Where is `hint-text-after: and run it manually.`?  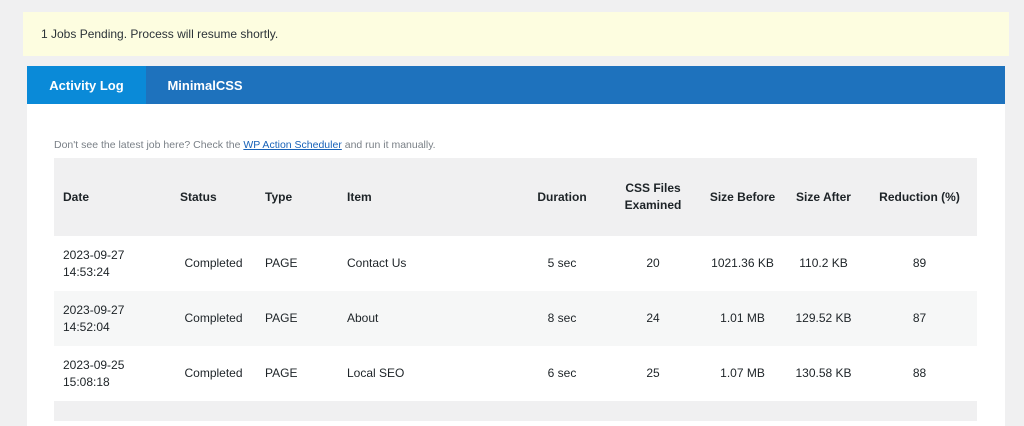 hint-text-after: and run it manually. is located at coordinates (388, 145).